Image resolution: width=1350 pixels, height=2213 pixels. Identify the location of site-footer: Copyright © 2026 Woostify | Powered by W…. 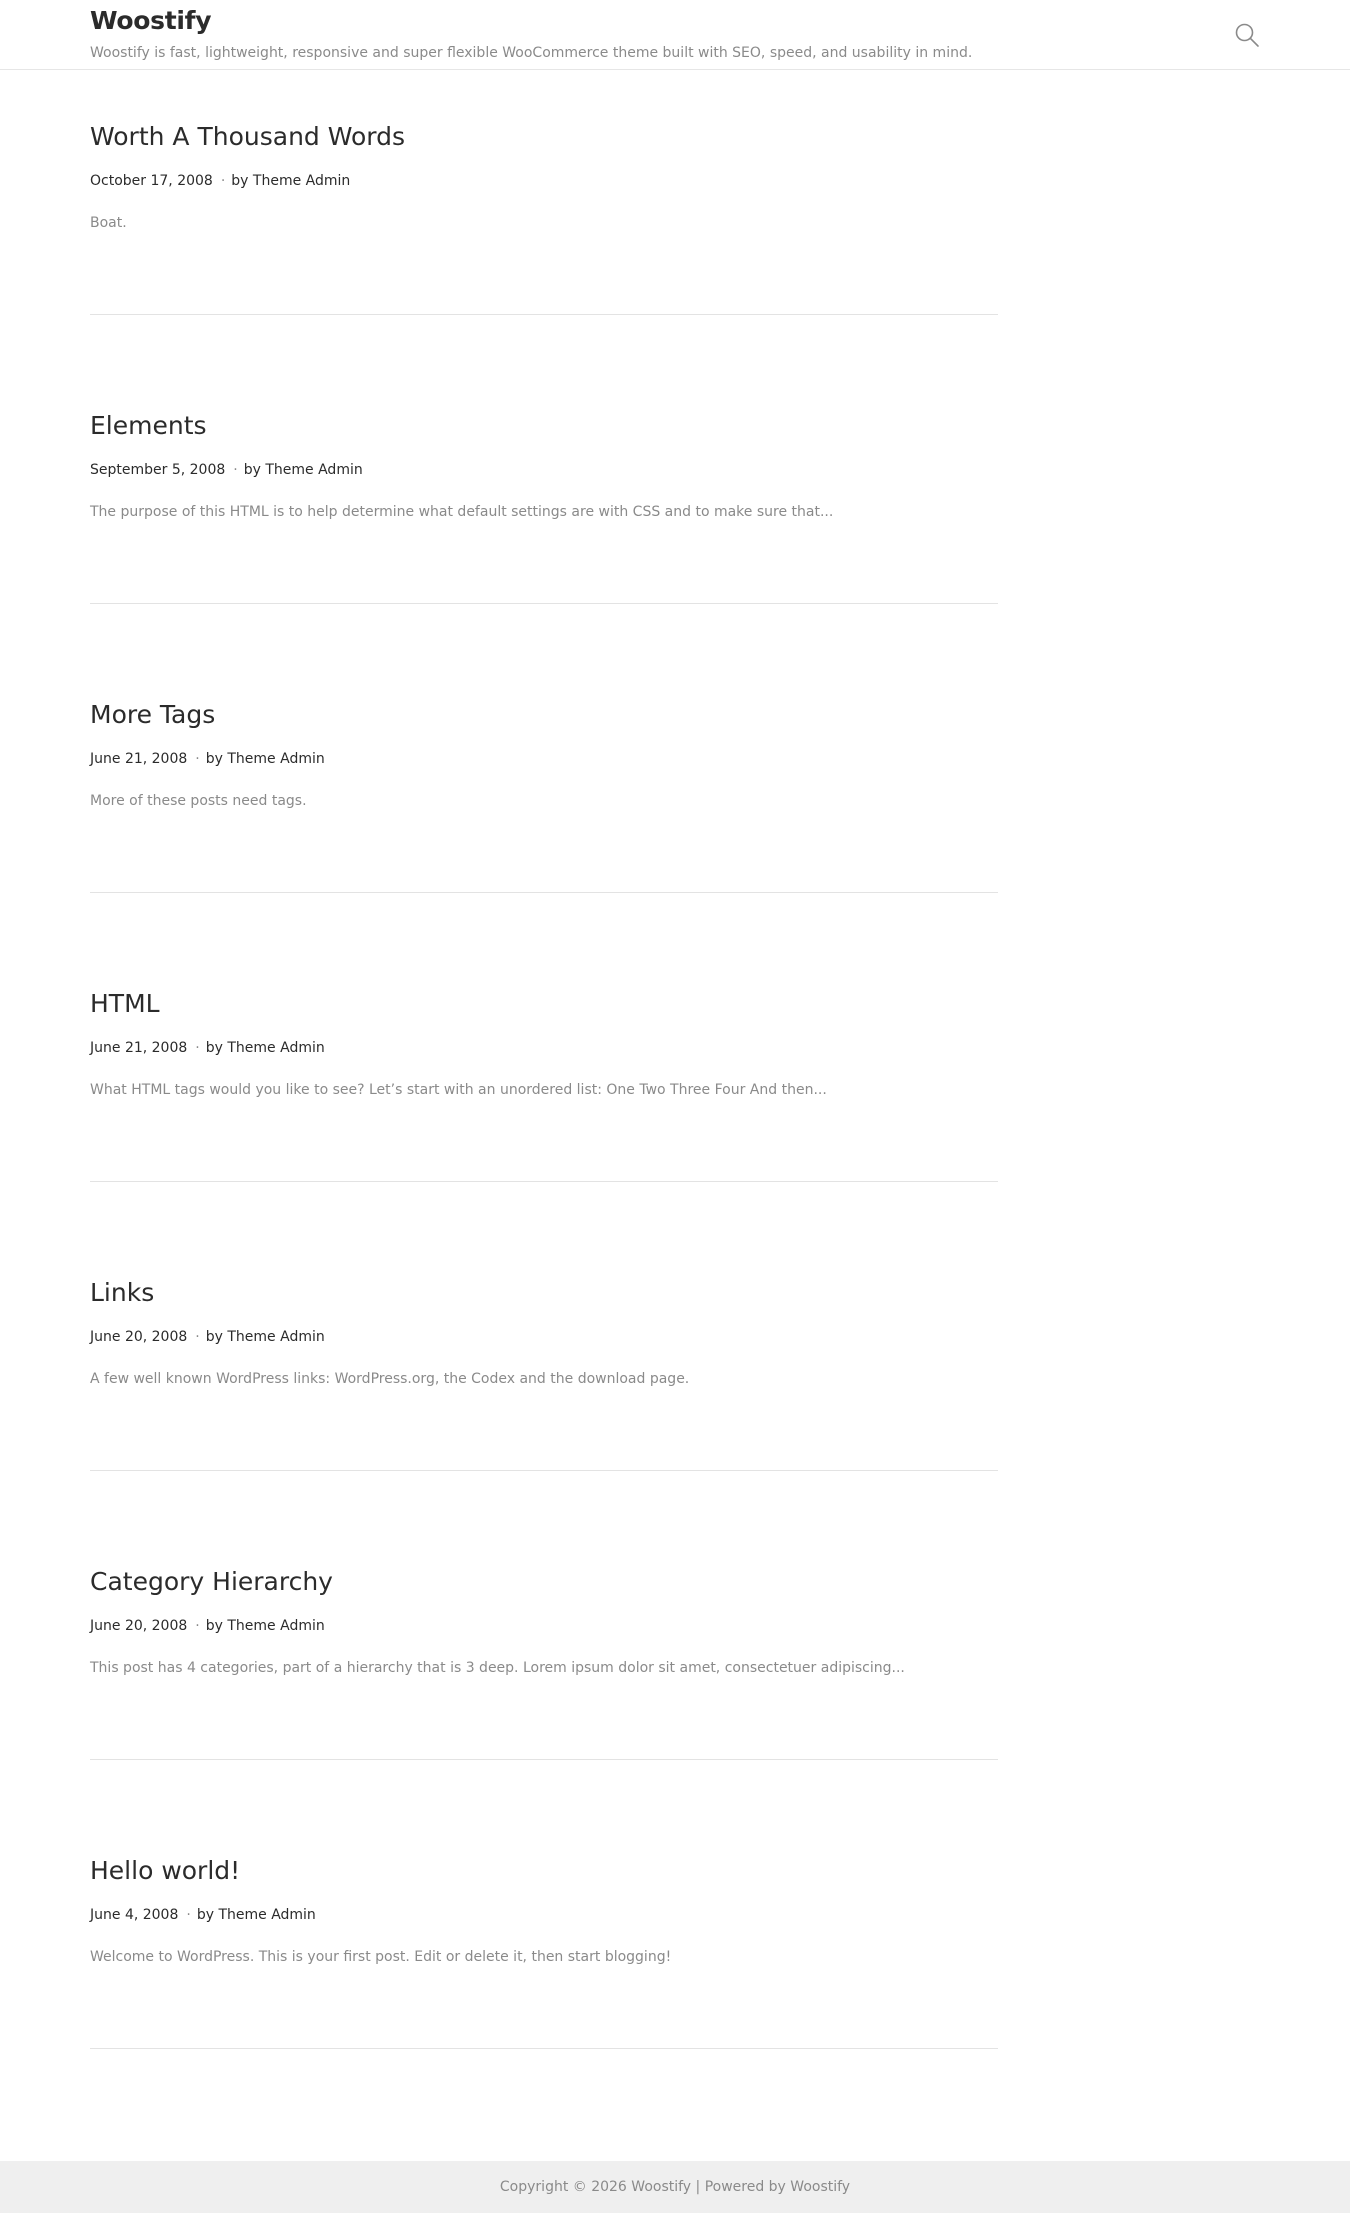
(675, 2187).